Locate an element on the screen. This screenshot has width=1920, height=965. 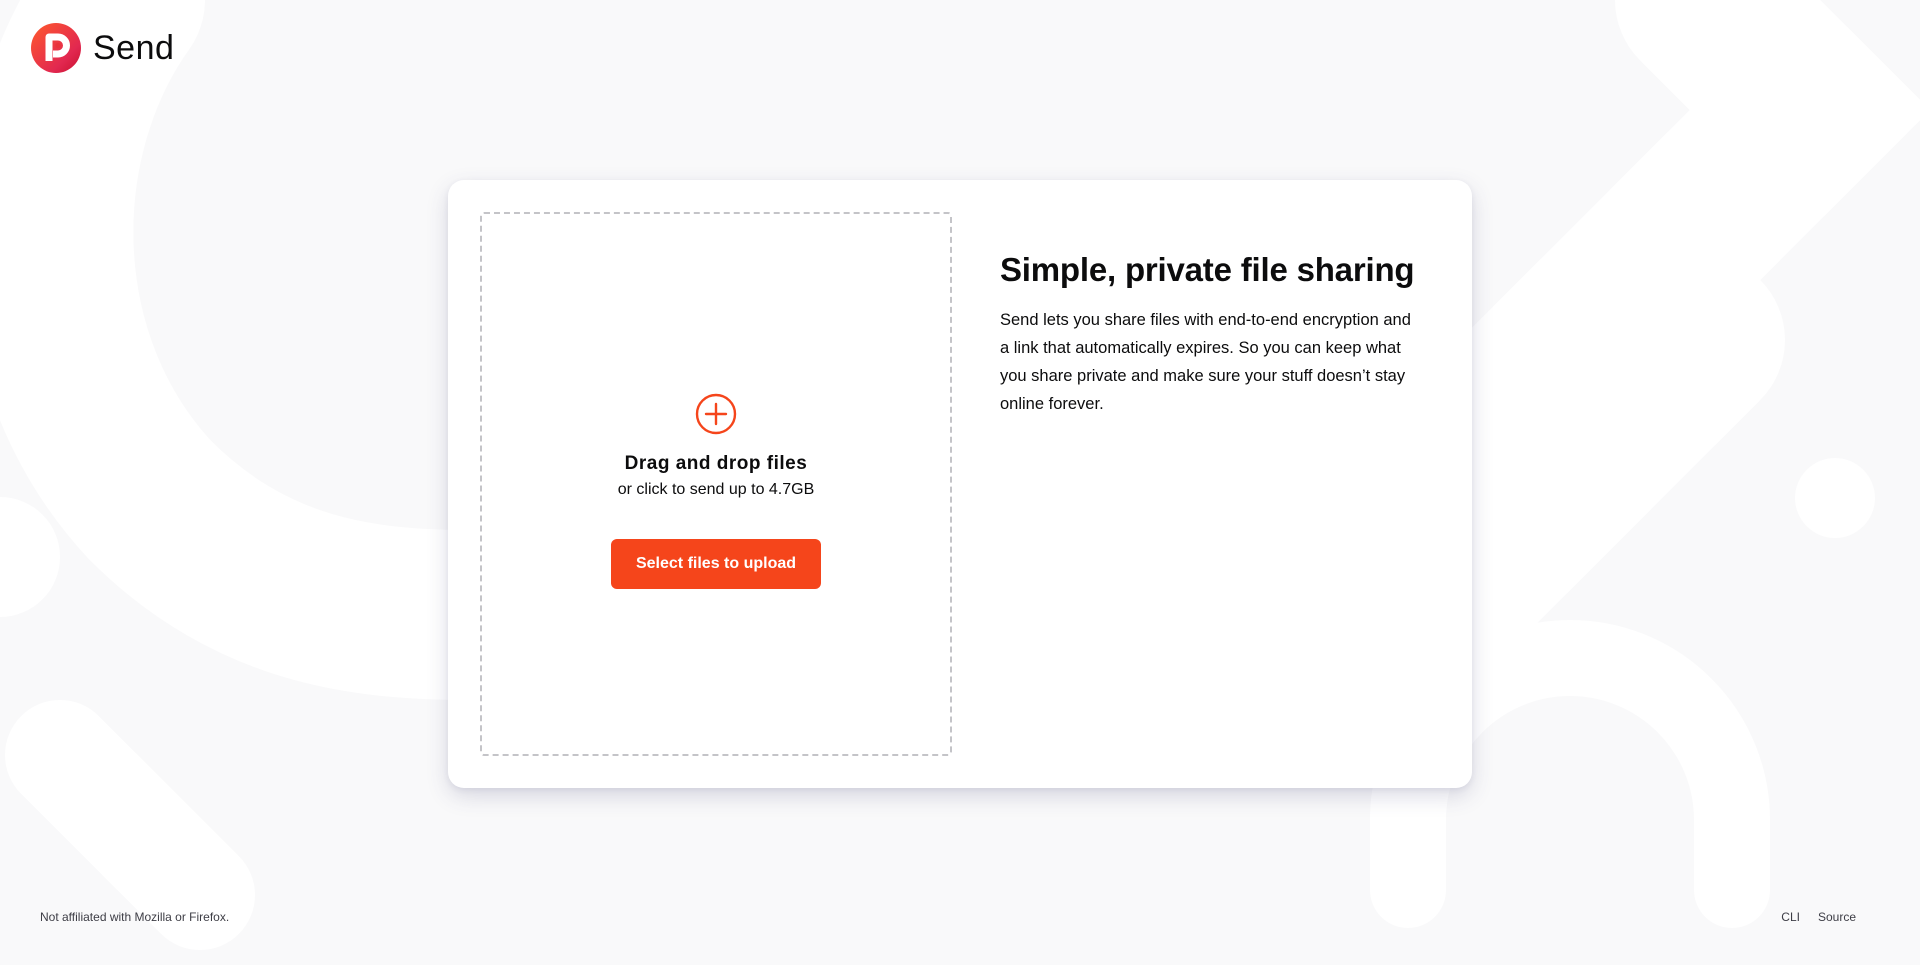
footer-link-source: Source is located at coordinates (1837, 917).